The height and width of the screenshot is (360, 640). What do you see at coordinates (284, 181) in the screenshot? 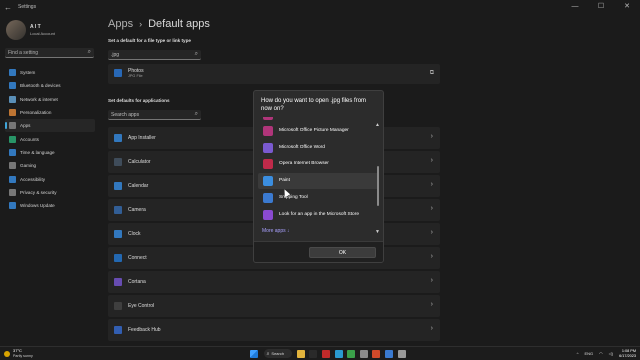
I see `app-choice-label: Paint` at bounding box center [284, 181].